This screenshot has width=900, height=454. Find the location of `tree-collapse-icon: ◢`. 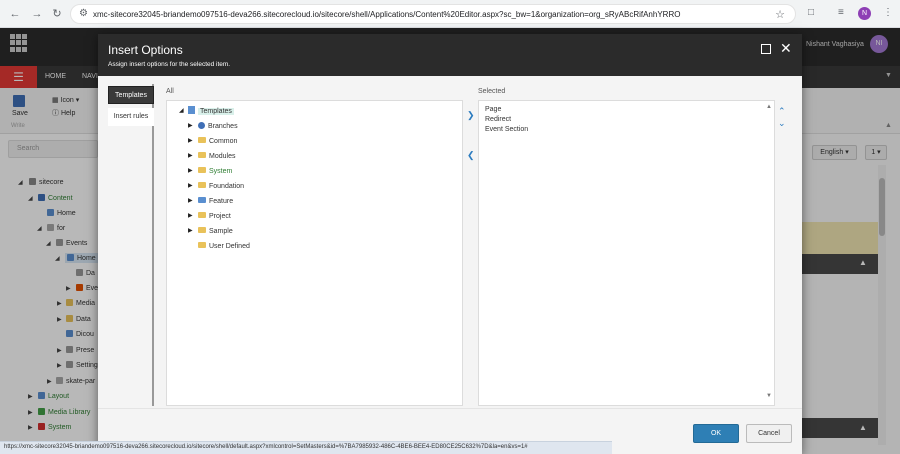

tree-collapse-icon: ◢ is located at coordinates (181, 111).